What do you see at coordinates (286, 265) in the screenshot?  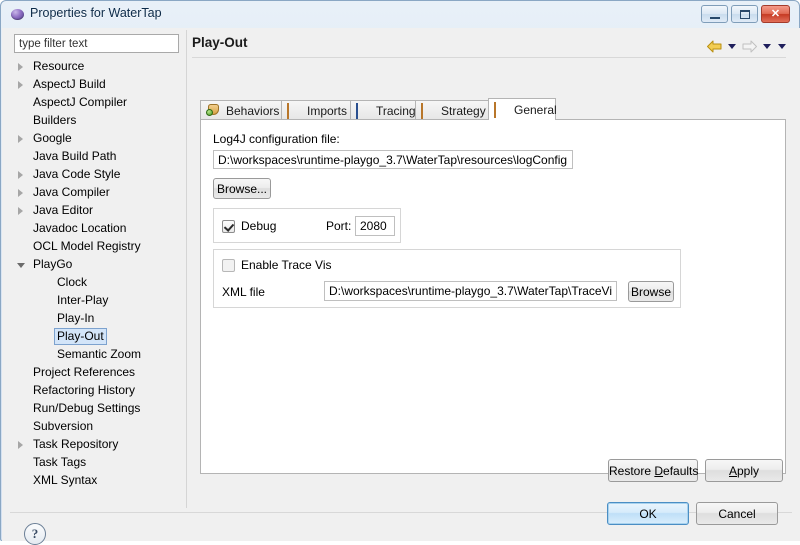 I see `enable-trace-vis-label: Enable Trace Vis` at bounding box center [286, 265].